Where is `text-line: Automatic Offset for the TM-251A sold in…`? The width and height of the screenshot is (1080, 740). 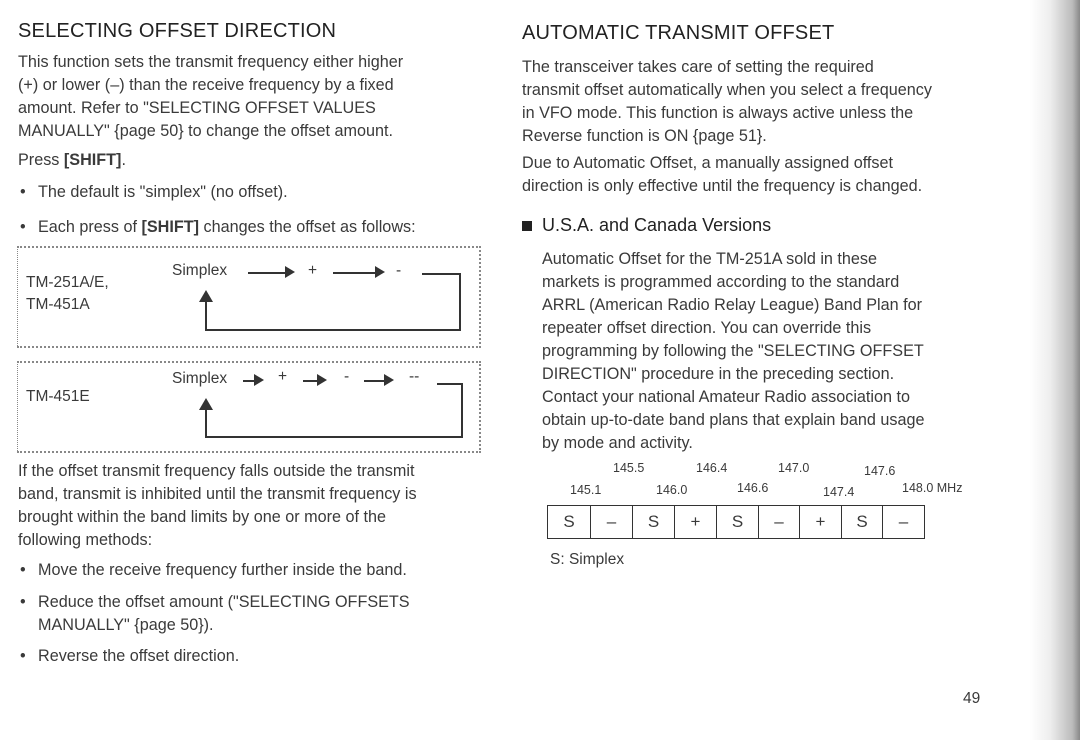
text-line: Automatic Offset for the TM-251A sold in… is located at coordinates (710, 259).